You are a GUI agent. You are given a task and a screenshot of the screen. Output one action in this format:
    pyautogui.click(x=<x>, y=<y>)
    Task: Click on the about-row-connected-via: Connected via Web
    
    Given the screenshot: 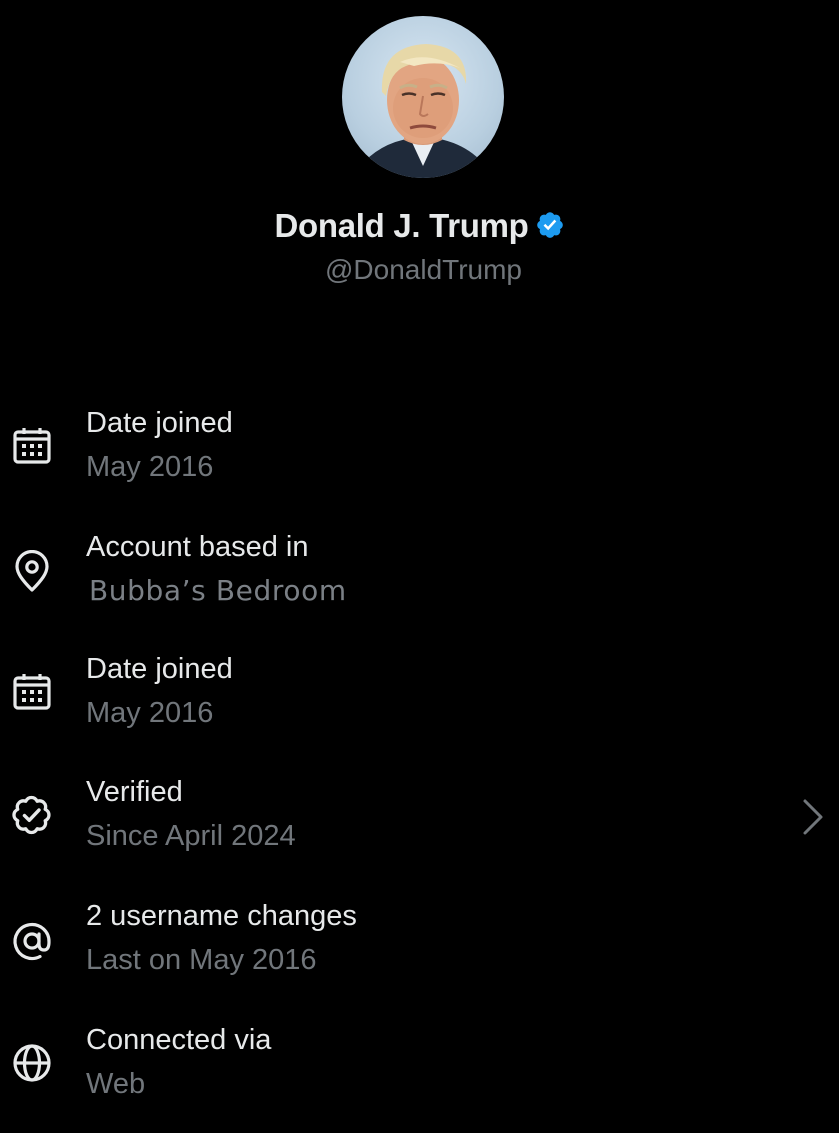 What is the action you would take?
    pyautogui.click(x=419, y=1069)
    